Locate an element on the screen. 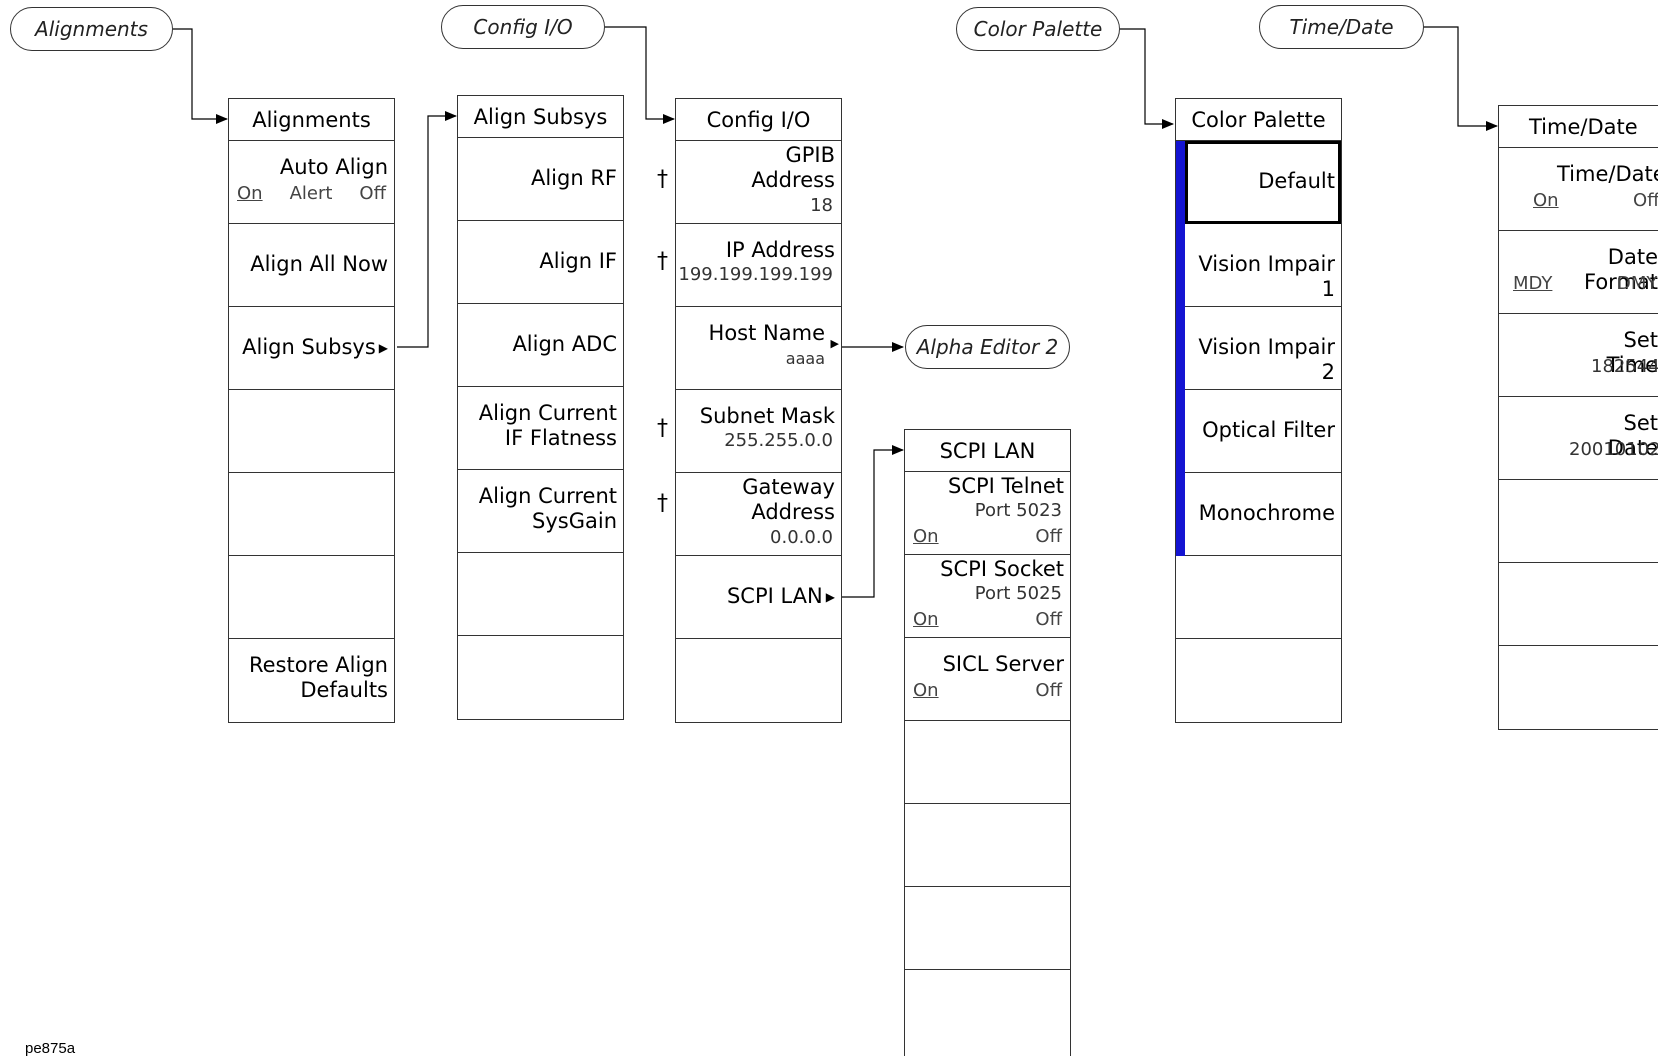 The image size is (1658, 1057). scpi-telnet-key: SCPI Telnet Port 5023 On Off is located at coordinates (987, 513).